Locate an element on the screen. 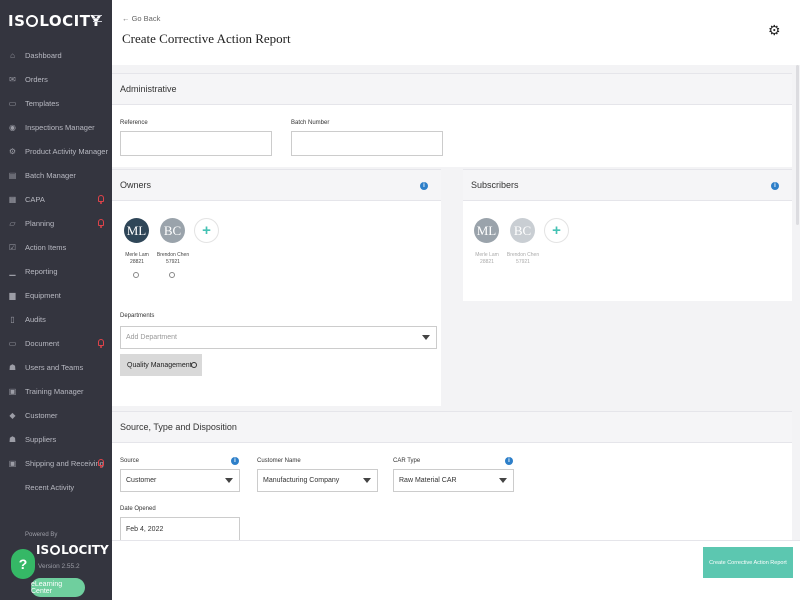 The width and height of the screenshot is (800, 600). isolocity-footer-logo: IS LOCITY is located at coordinates (72, 550).